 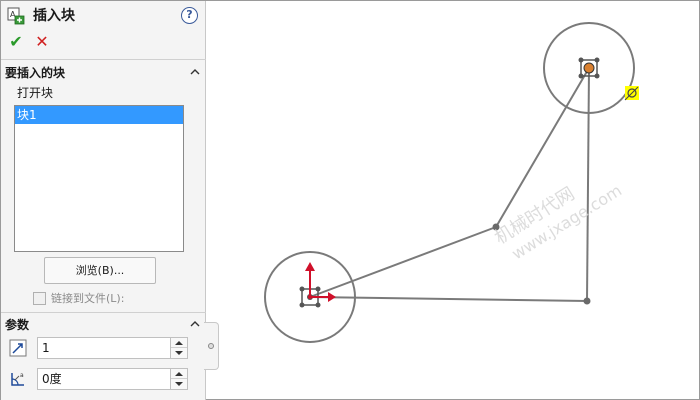 What do you see at coordinates (35, 93) in the screenshot?
I see `open-block-label: 打开块` at bounding box center [35, 93].